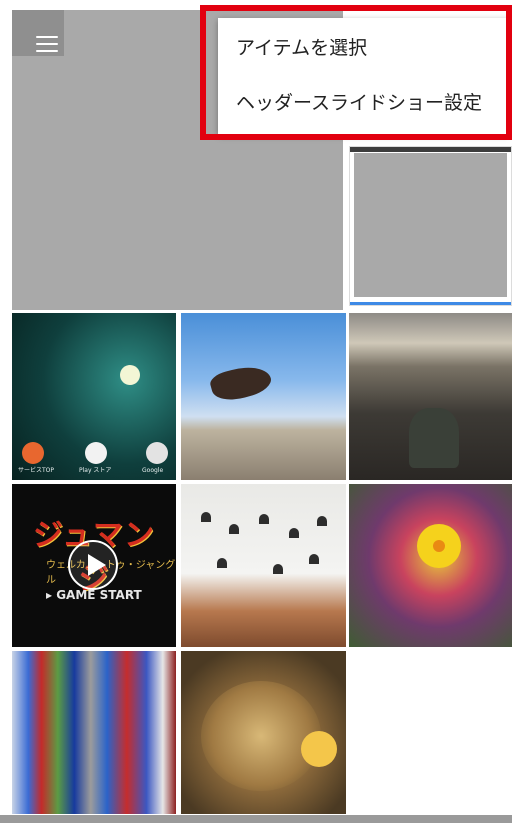 This screenshot has height=823, width=512. Describe the element at coordinates (263, 565) in the screenshot. I see `photo-tile-pendant-lamps` at that location.